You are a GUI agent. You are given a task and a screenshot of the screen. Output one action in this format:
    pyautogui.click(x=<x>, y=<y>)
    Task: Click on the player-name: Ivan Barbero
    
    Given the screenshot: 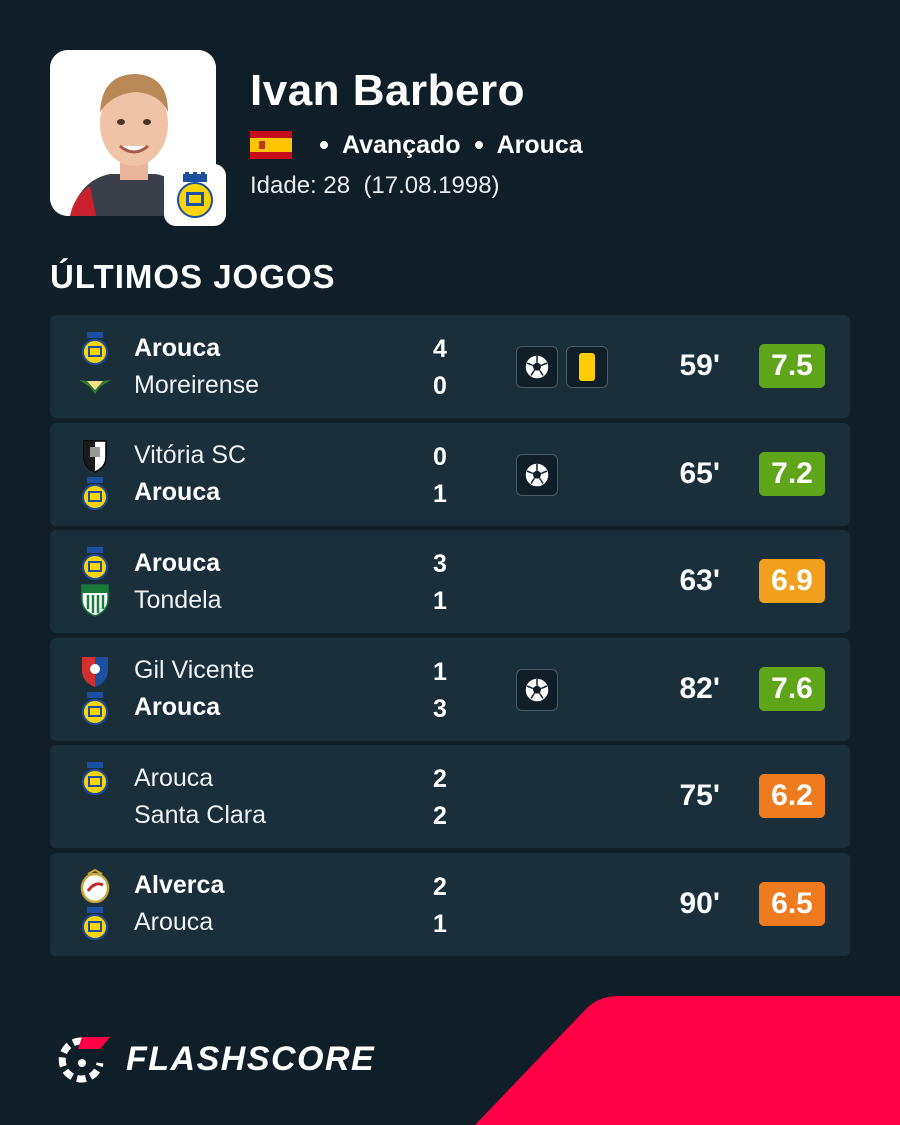 What is the action you would take?
    pyautogui.click(x=387, y=90)
    